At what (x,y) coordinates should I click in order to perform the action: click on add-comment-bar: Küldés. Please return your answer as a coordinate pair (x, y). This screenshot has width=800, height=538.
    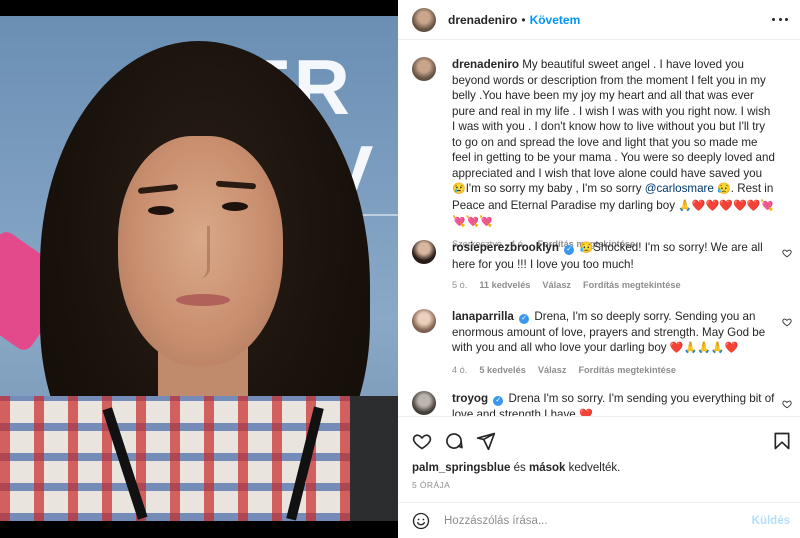
    Looking at the image, I should click on (599, 520).